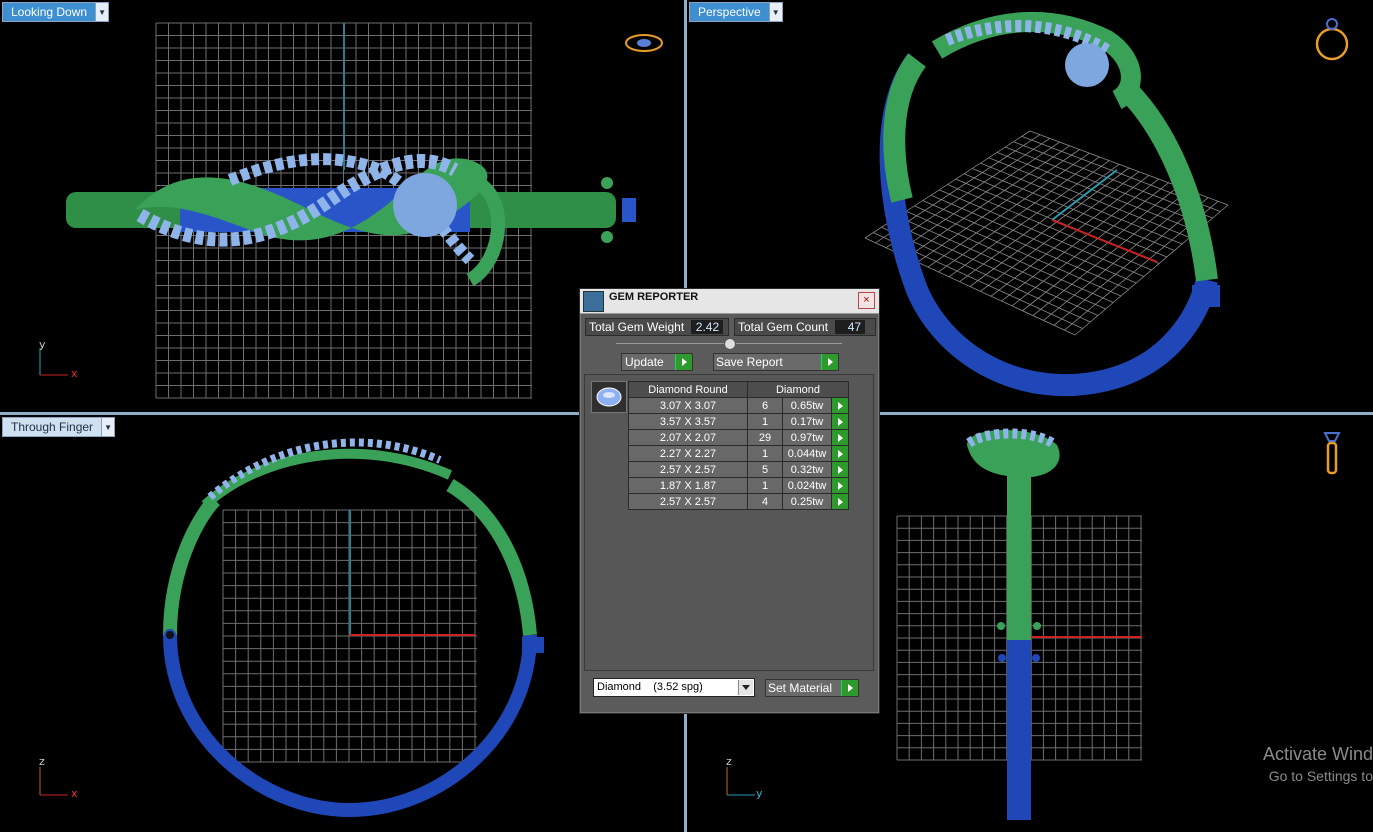 This screenshot has width=1373, height=832. What do you see at coordinates (745, 687) in the screenshot?
I see `chevron-down-icon` at bounding box center [745, 687].